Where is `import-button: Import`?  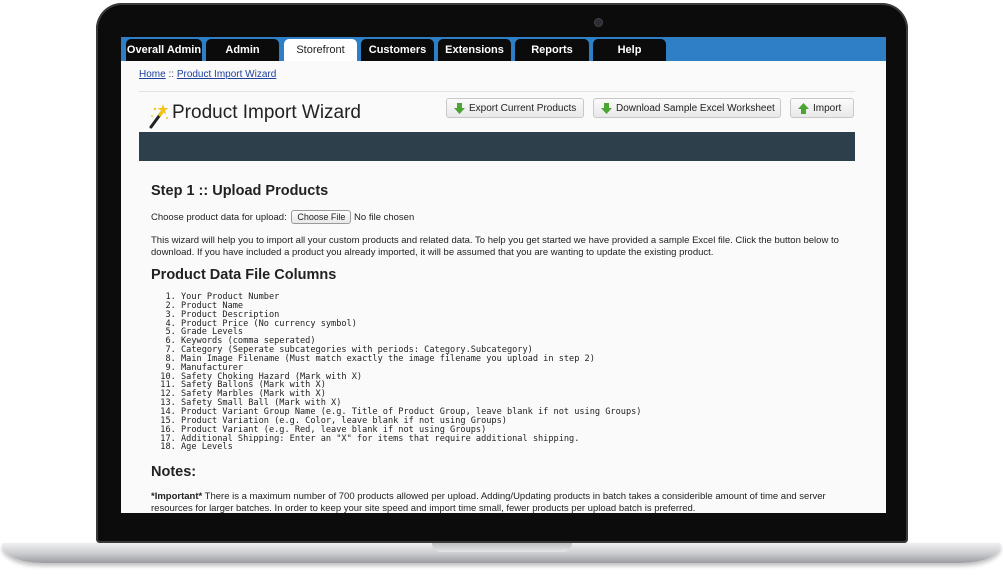 import-button: Import is located at coordinates (822, 108).